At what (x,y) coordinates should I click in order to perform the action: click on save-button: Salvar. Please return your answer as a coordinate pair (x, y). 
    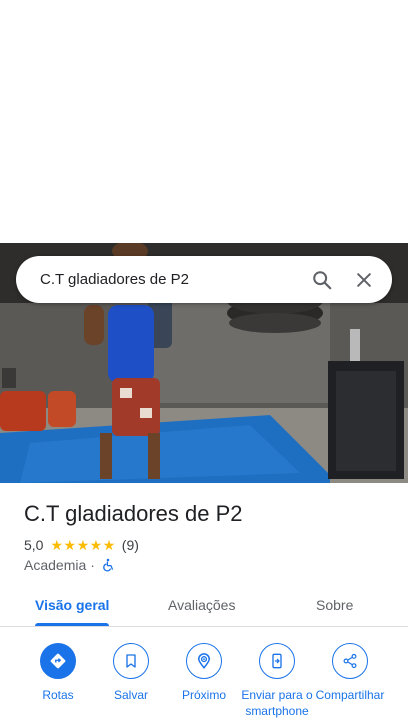
    Looking at the image, I should click on (131, 673).